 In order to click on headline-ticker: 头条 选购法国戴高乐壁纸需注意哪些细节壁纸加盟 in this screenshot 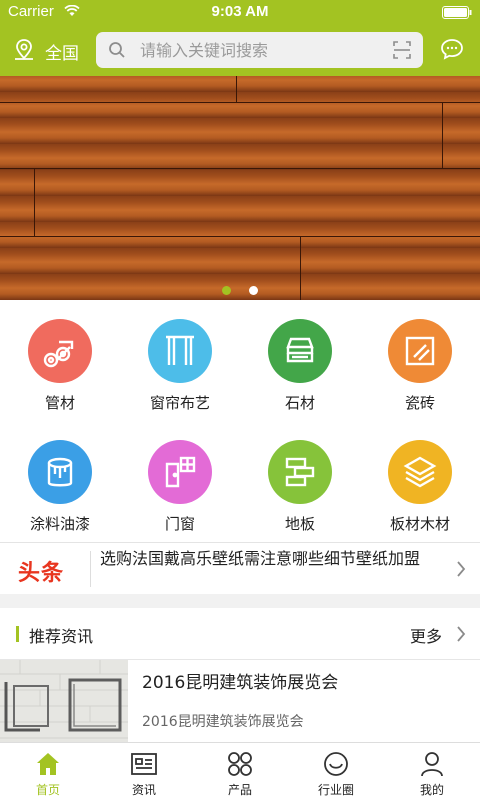, I will do `click(240, 568)`.